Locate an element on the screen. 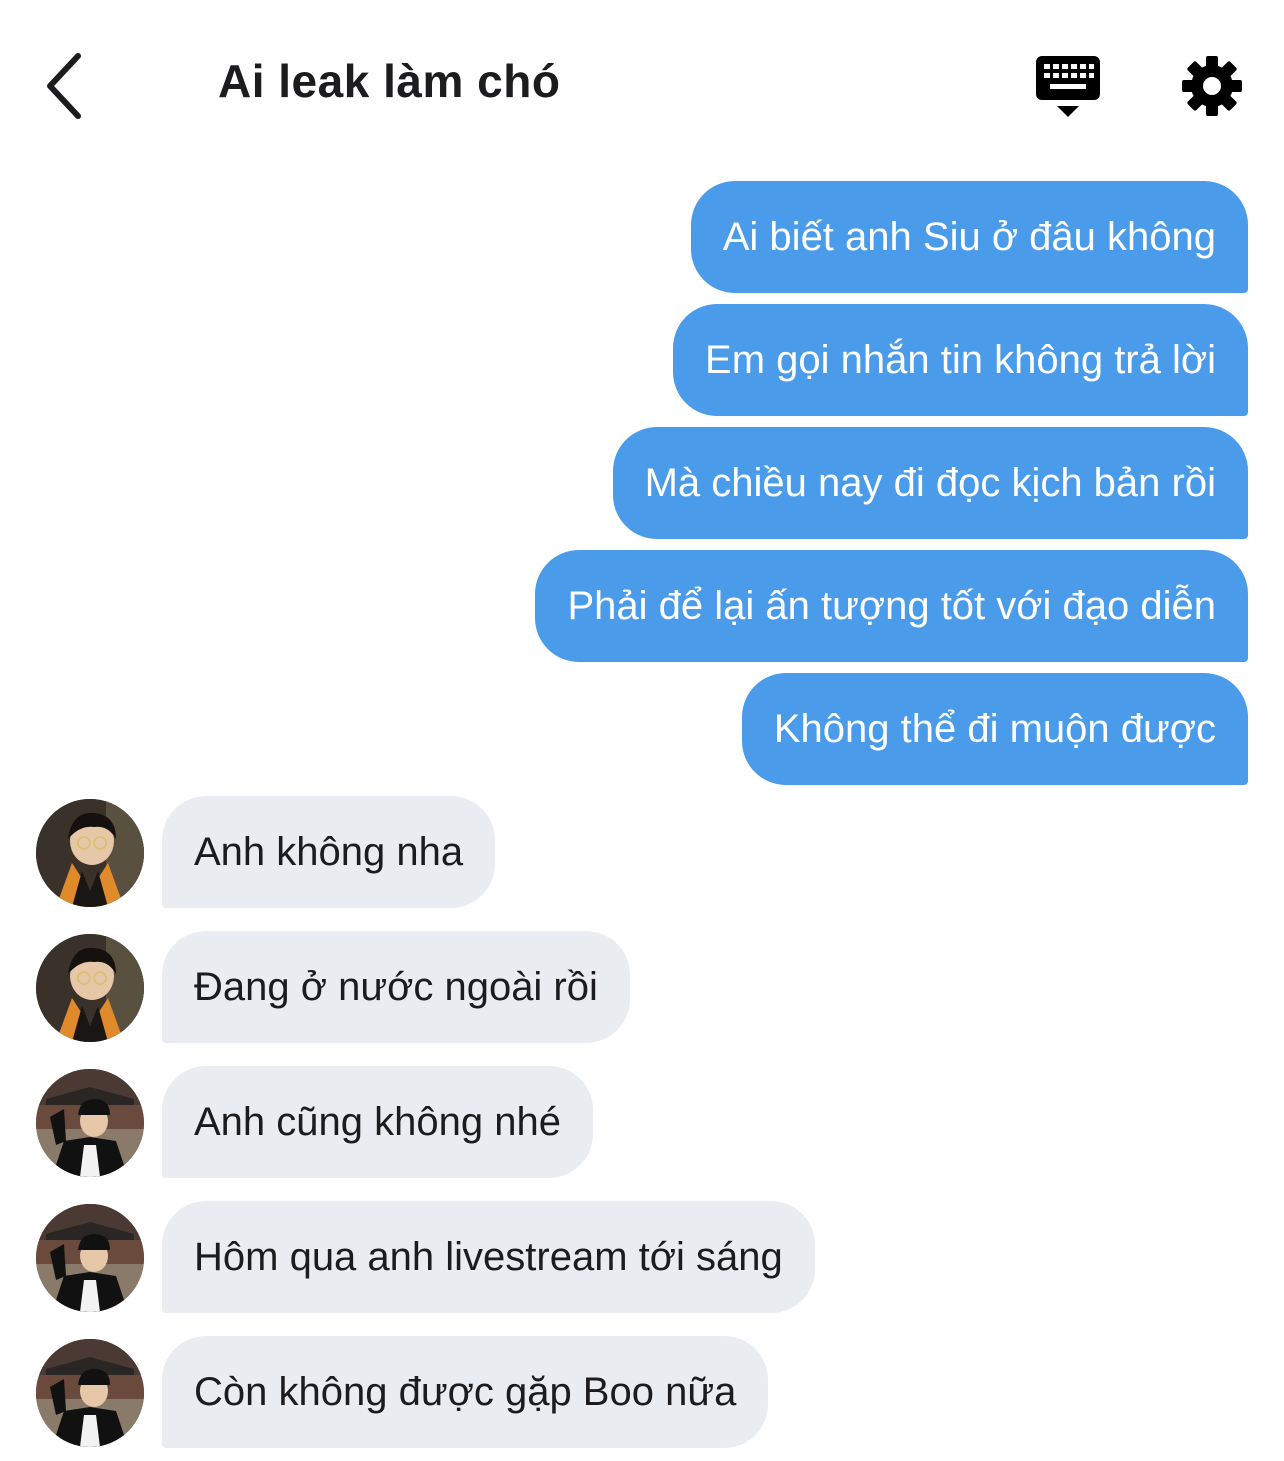  back-button is located at coordinates (70, 86).